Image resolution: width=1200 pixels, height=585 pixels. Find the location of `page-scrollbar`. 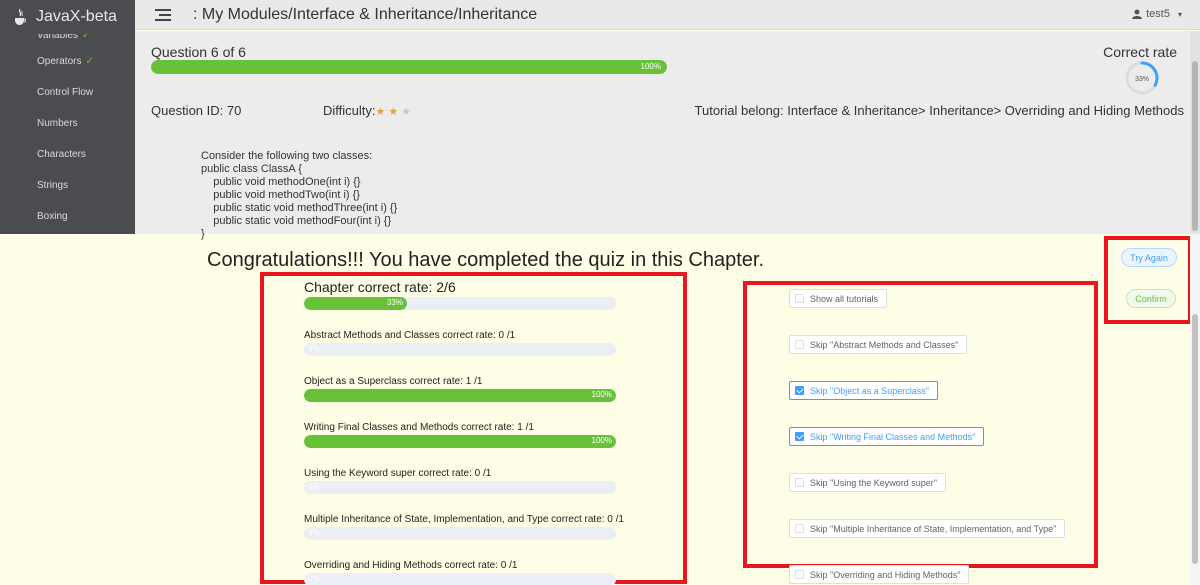

page-scrollbar is located at coordinates (1195, 409).